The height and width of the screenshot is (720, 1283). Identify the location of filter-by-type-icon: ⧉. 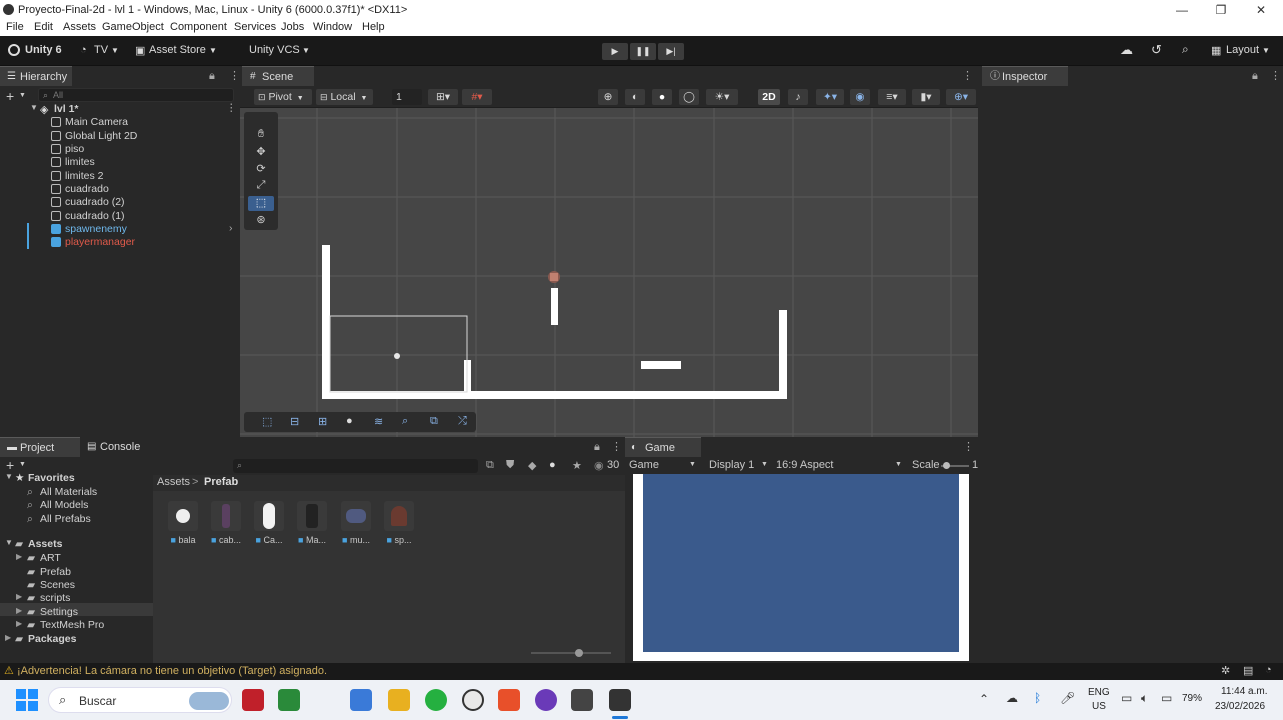
(490, 465).